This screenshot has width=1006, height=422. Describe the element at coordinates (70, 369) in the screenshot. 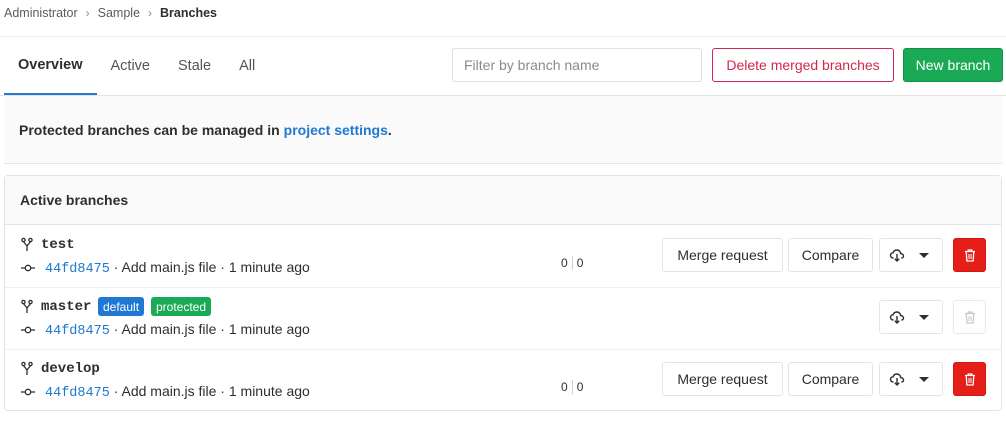

I see `branch-name-link: develop` at that location.